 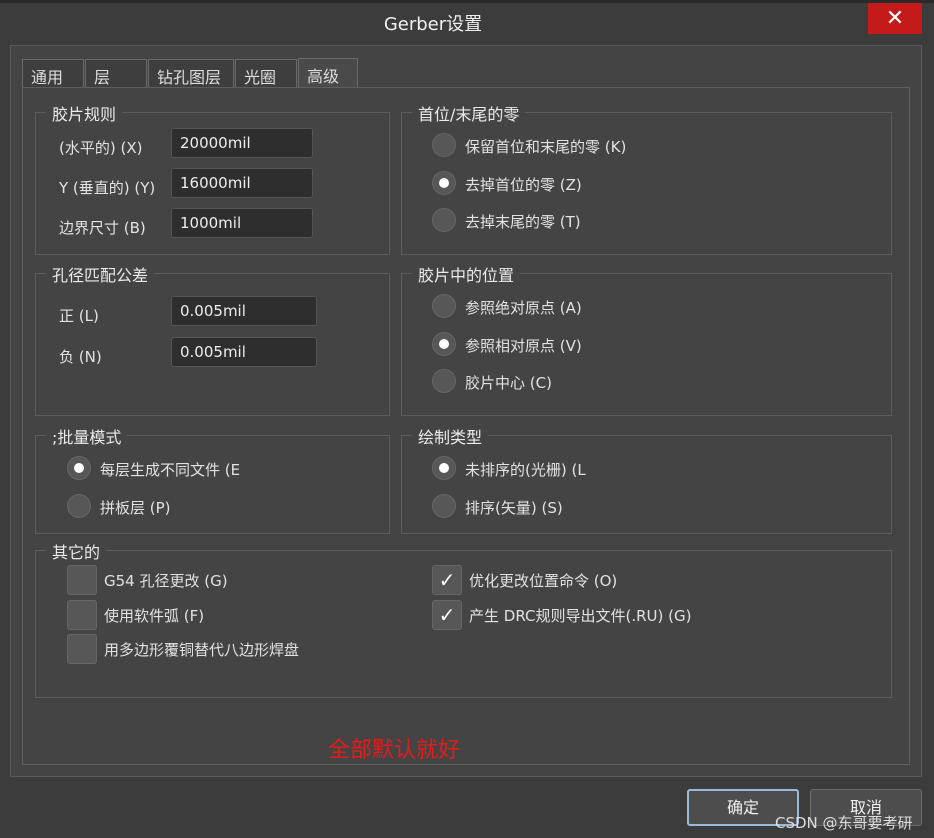 I want to click on film-x-input: 20000mil, so click(x=242, y=143).